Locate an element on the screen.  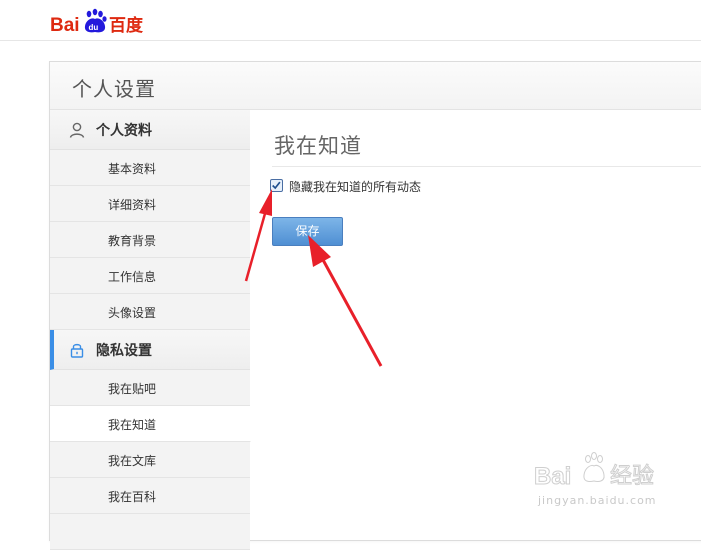
svg-text: Bai is located at coordinates (552, 476).